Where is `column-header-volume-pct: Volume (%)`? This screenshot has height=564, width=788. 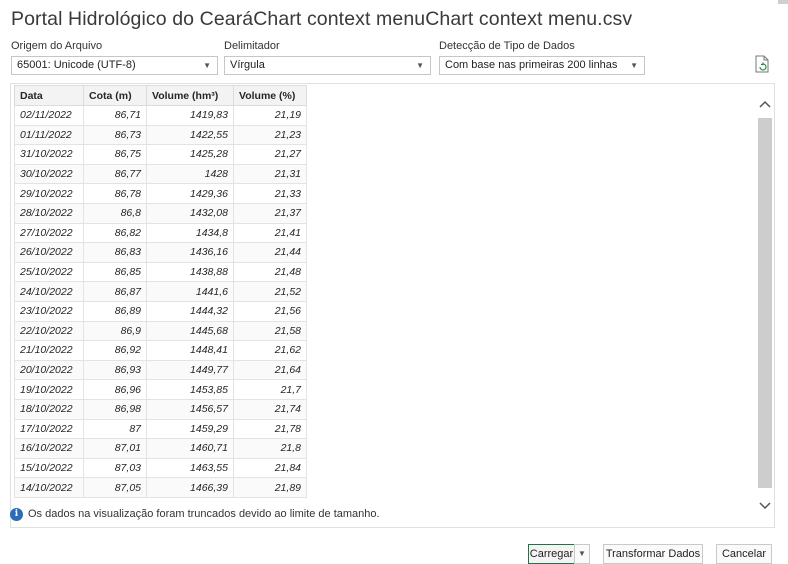
column-header-volume-pct: Volume (%) is located at coordinates (270, 95).